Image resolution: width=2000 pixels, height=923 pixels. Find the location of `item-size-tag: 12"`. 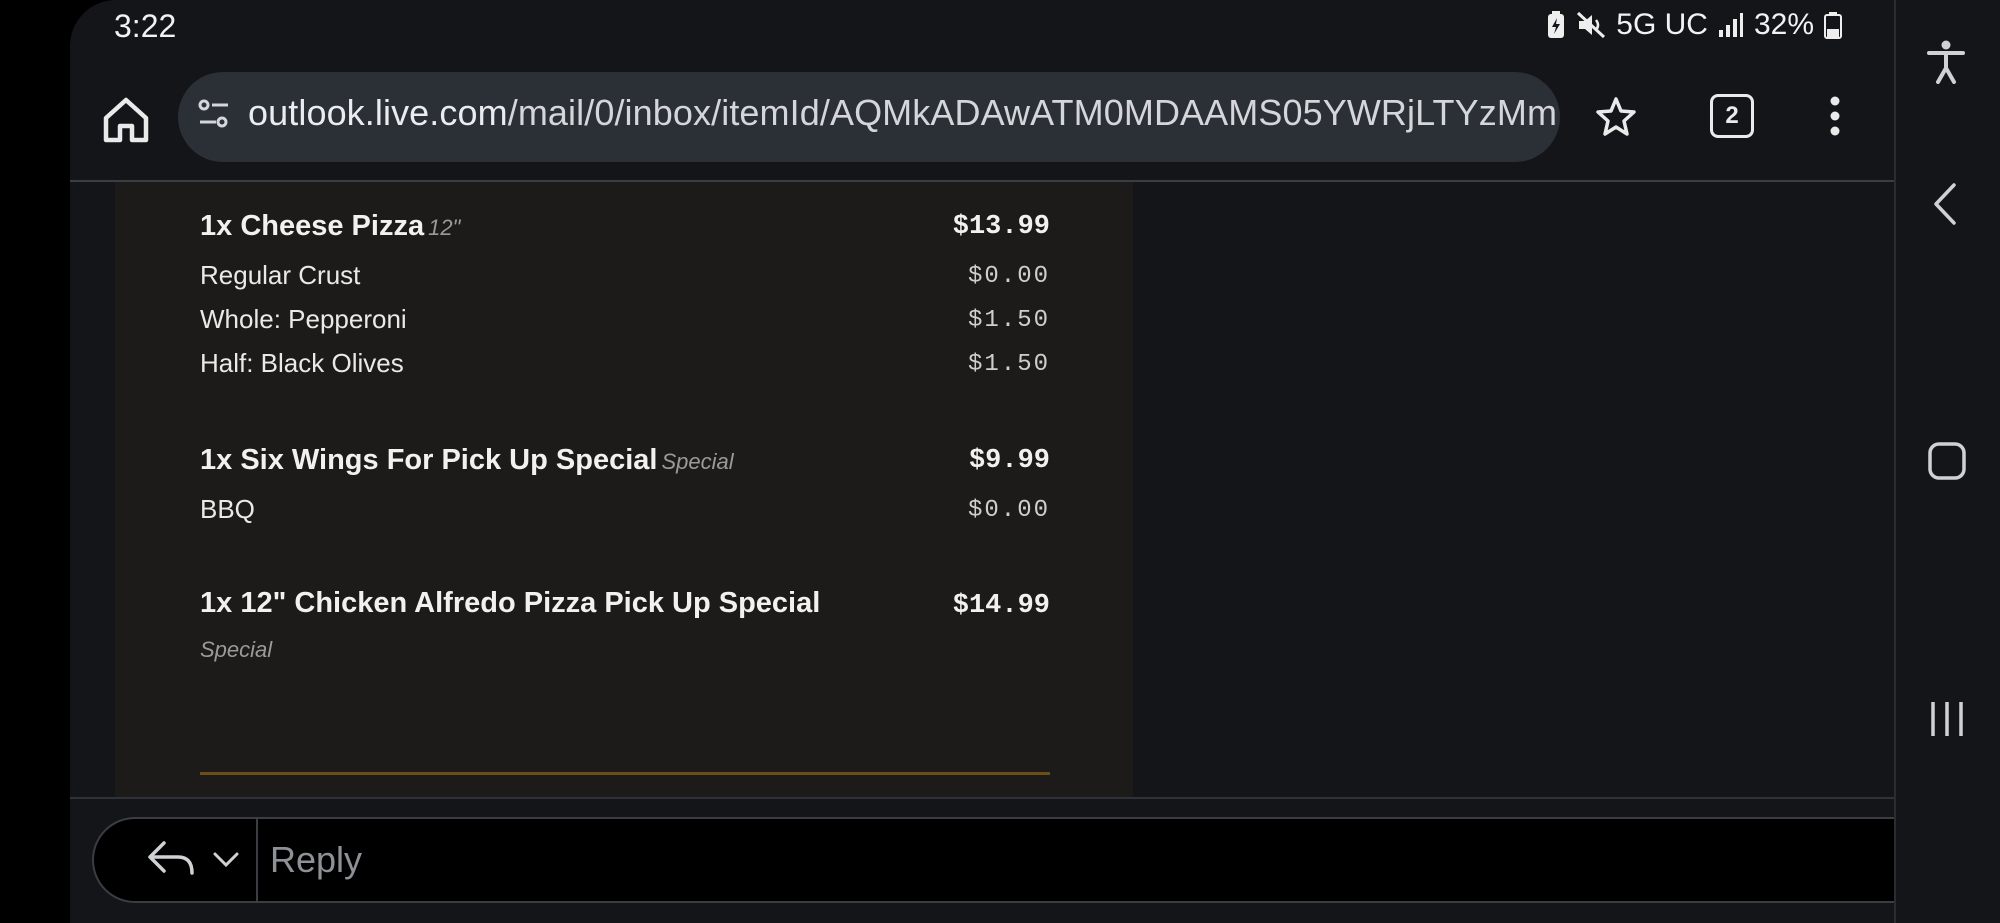

item-size-tag: 12" is located at coordinates (444, 227).